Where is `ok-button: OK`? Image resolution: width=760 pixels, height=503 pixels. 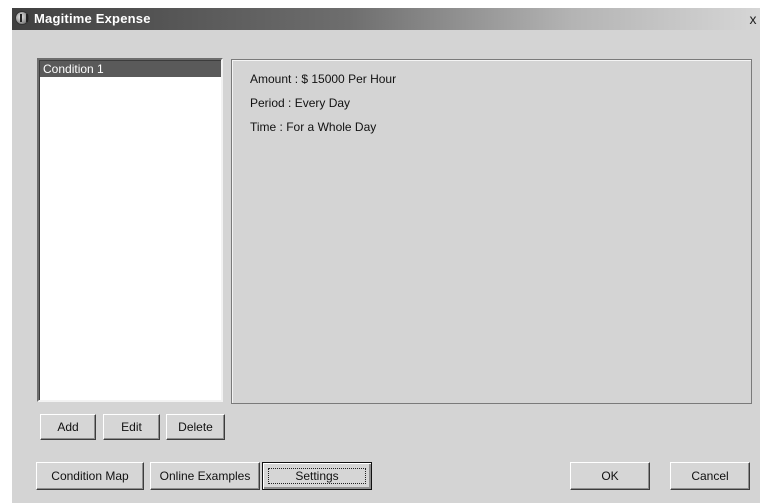 ok-button: OK is located at coordinates (610, 476).